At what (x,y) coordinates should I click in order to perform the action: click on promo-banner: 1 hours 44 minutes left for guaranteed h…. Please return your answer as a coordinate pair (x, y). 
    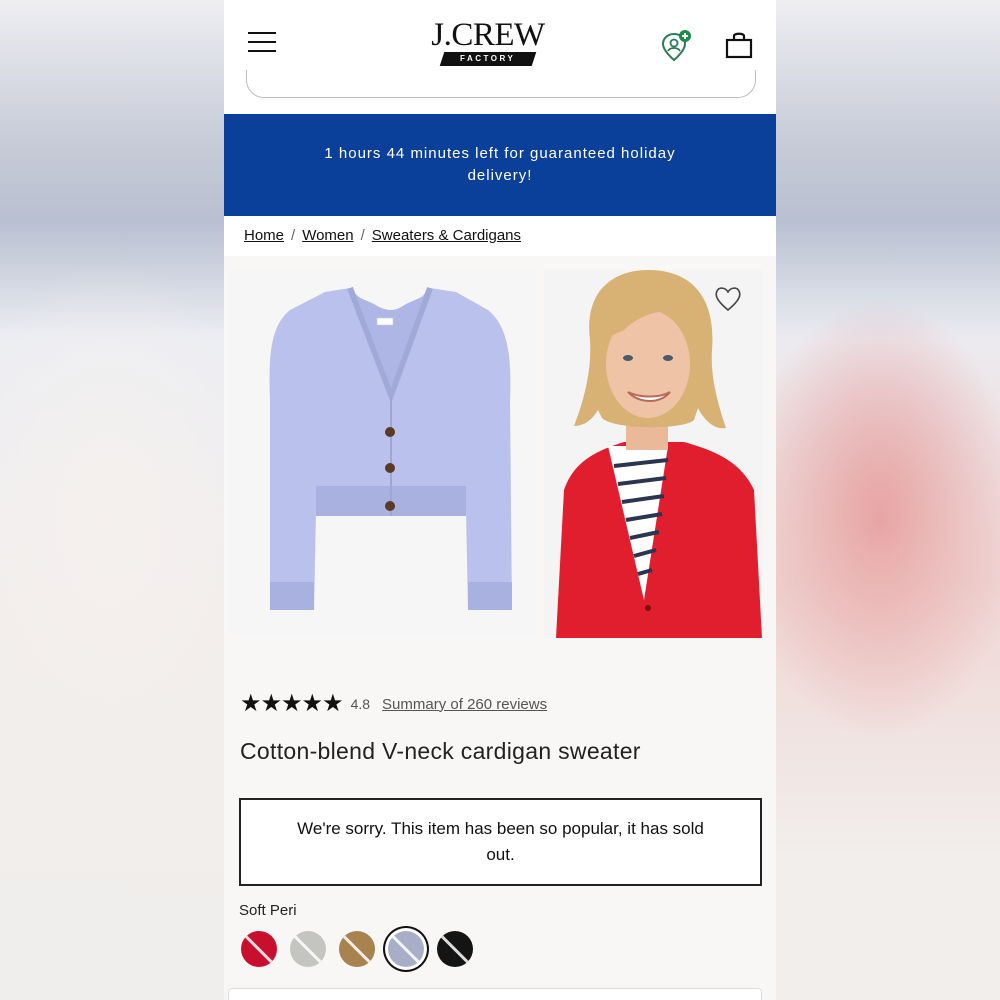
    Looking at the image, I should click on (500, 165).